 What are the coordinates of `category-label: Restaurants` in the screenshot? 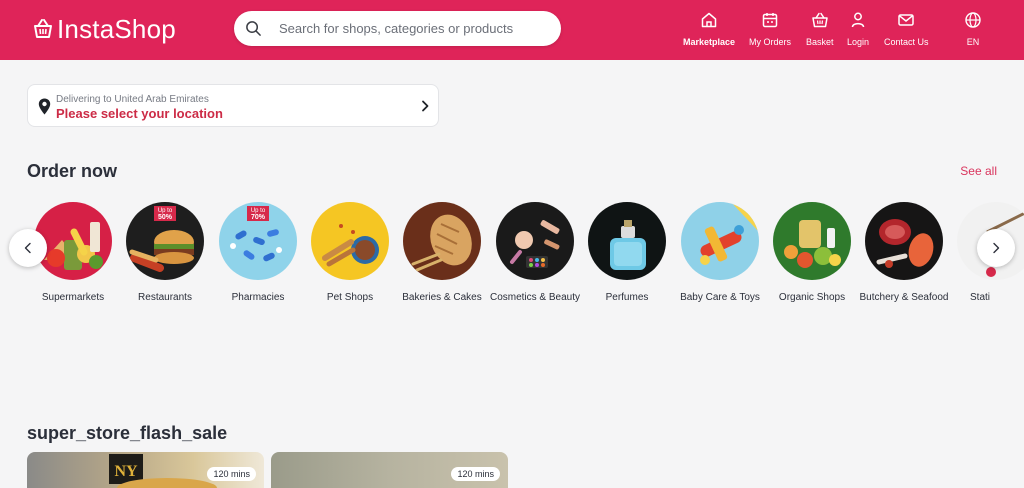 It's located at (165, 297).